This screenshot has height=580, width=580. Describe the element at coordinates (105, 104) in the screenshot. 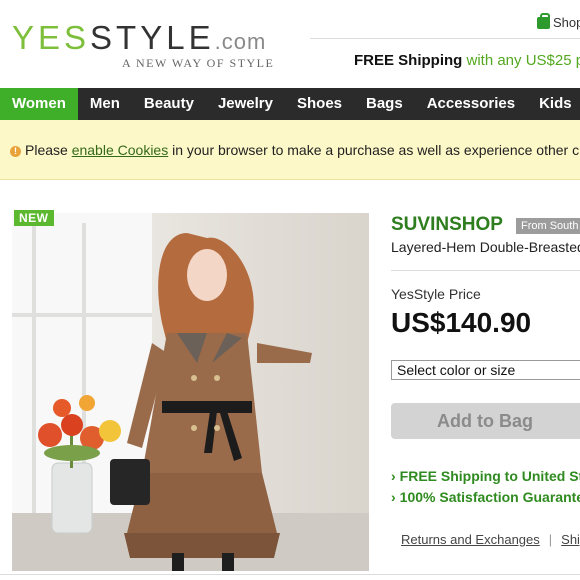

I see `nav-item-men: Men` at that location.